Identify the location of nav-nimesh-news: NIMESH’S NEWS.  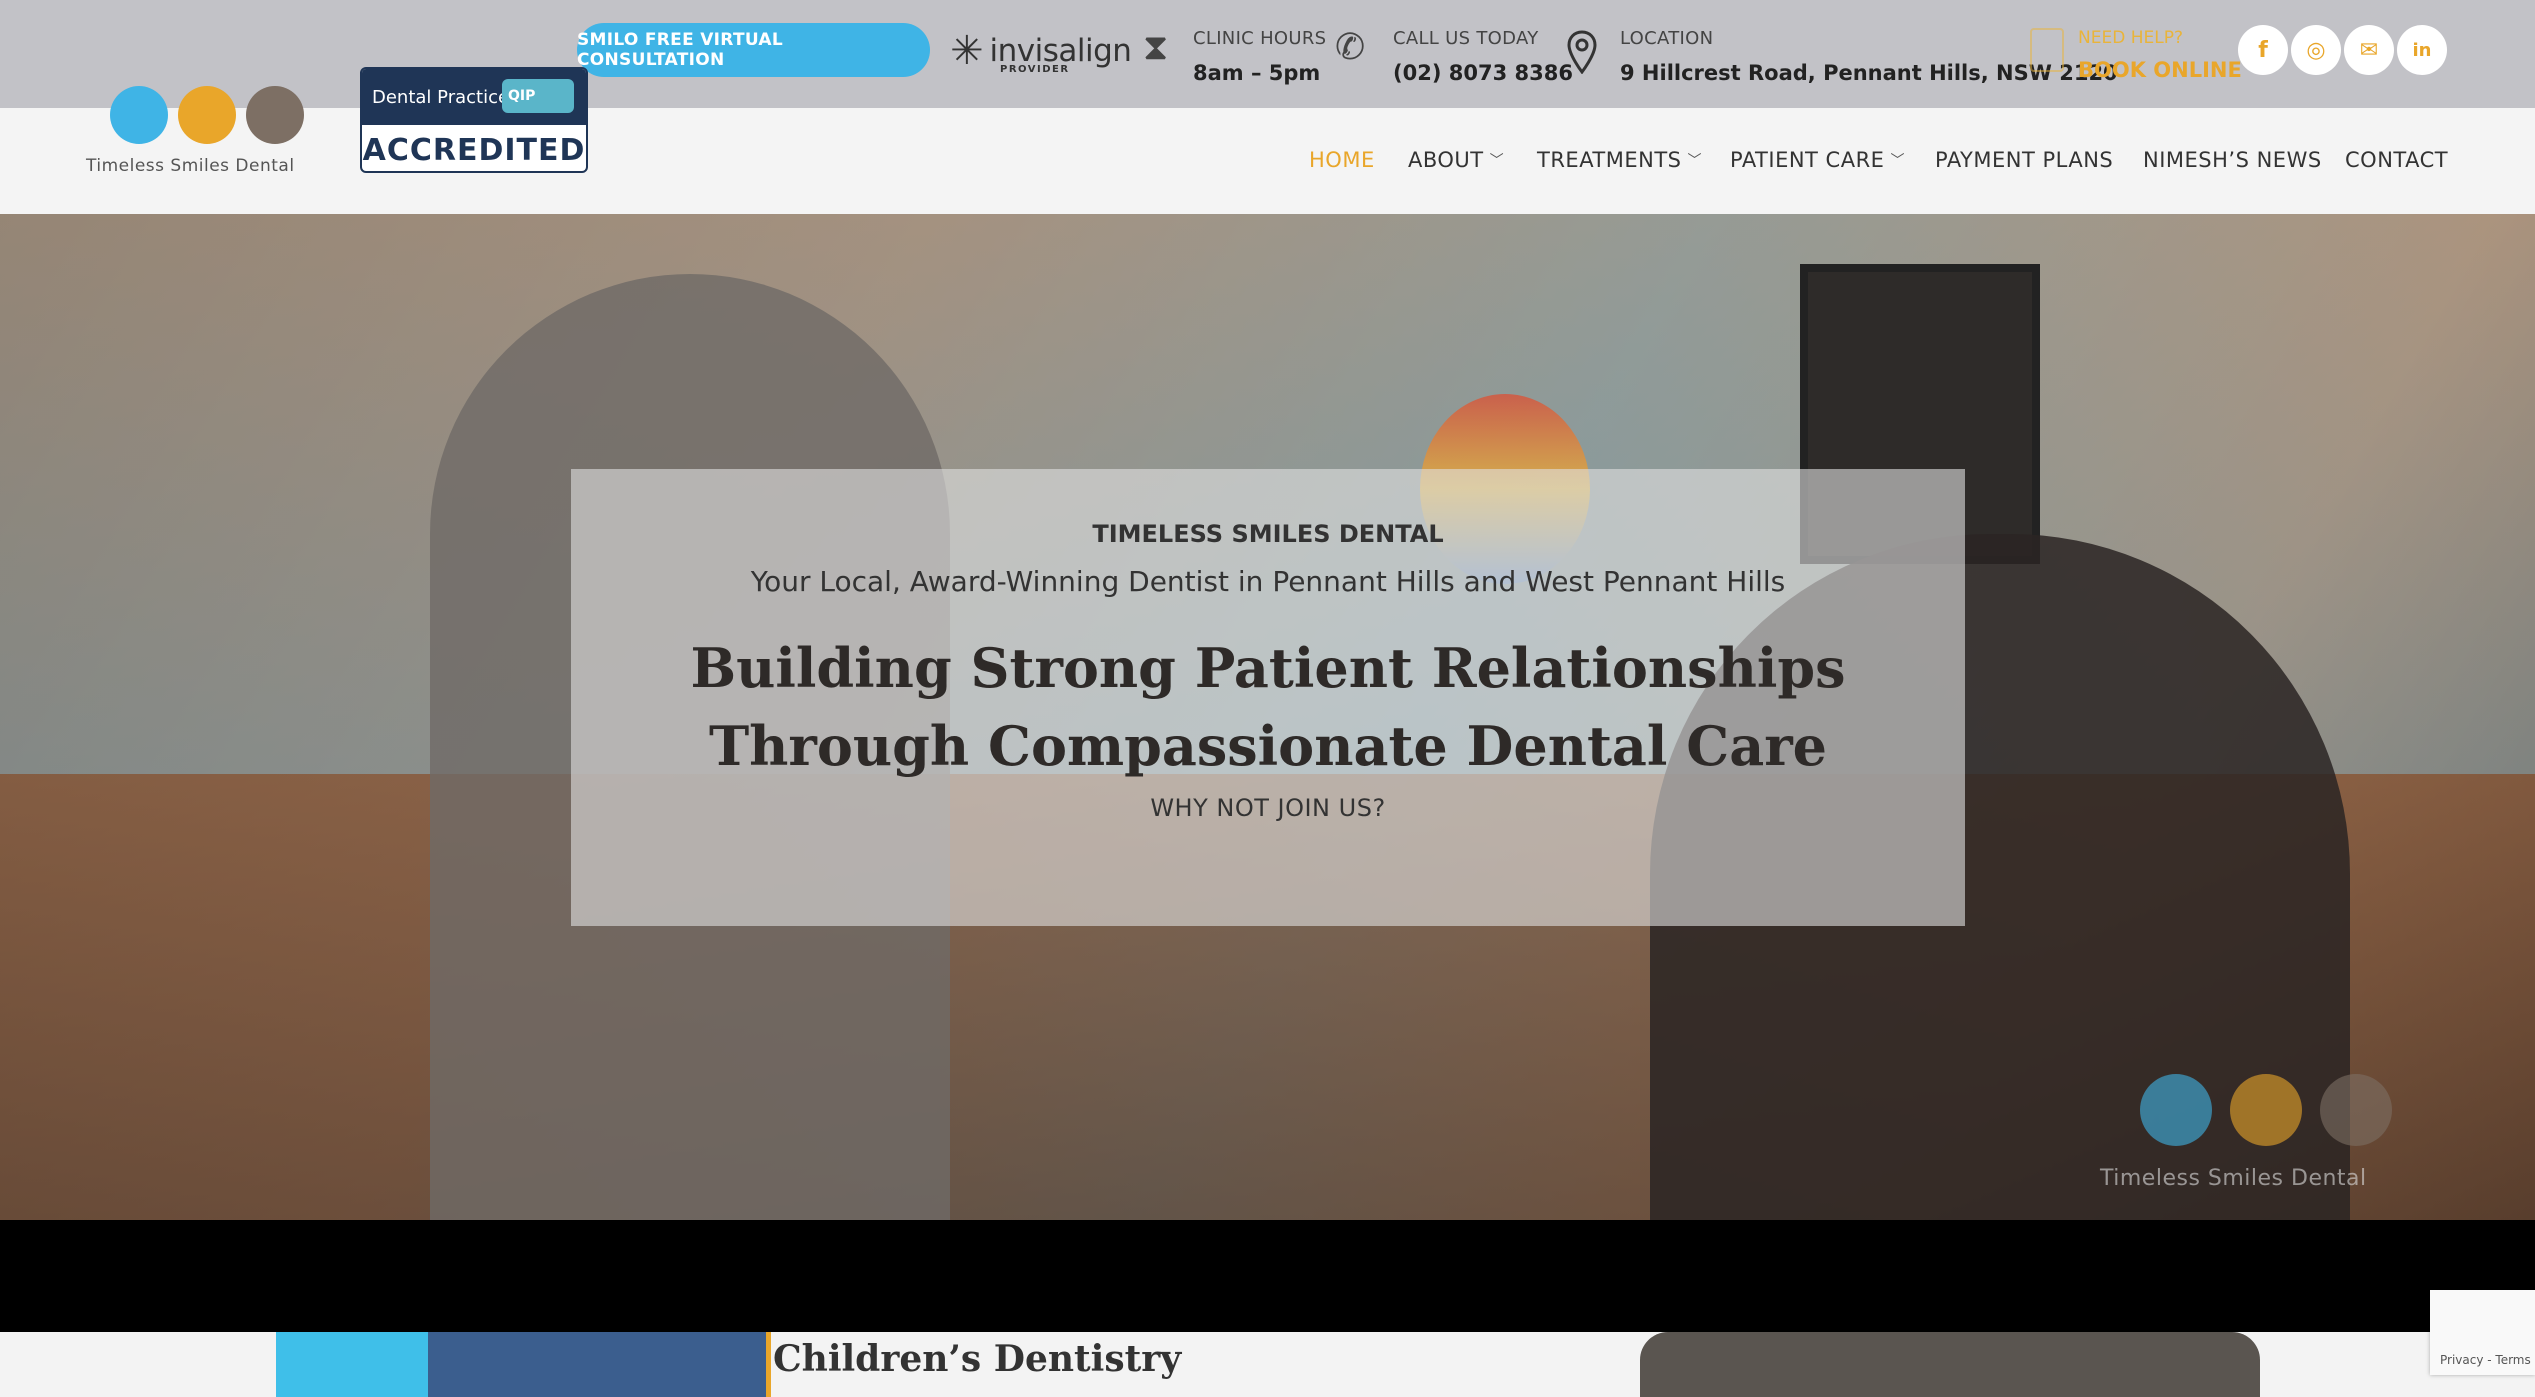
(2232, 160).